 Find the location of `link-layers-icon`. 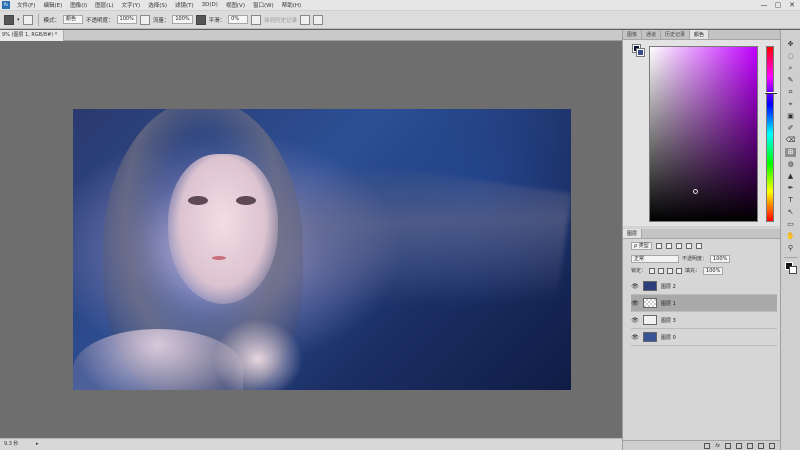

link-layers-icon is located at coordinates (707, 445).